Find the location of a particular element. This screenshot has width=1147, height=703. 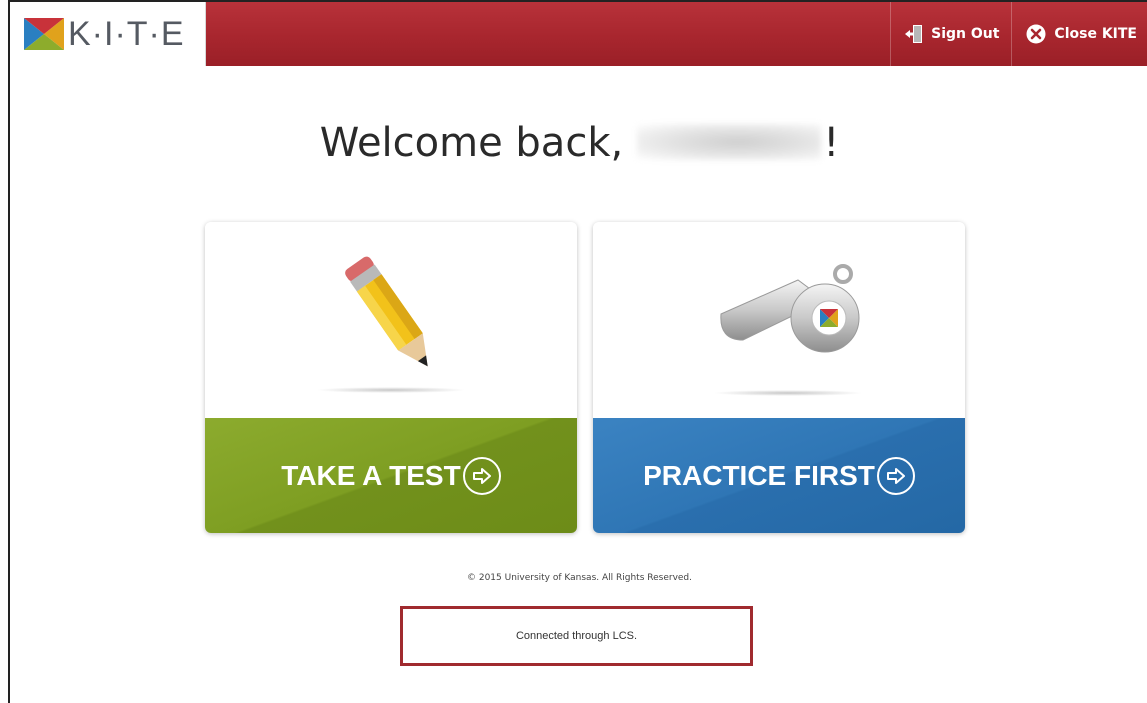

connection-status-box: Connected through LCS. is located at coordinates (576, 636).